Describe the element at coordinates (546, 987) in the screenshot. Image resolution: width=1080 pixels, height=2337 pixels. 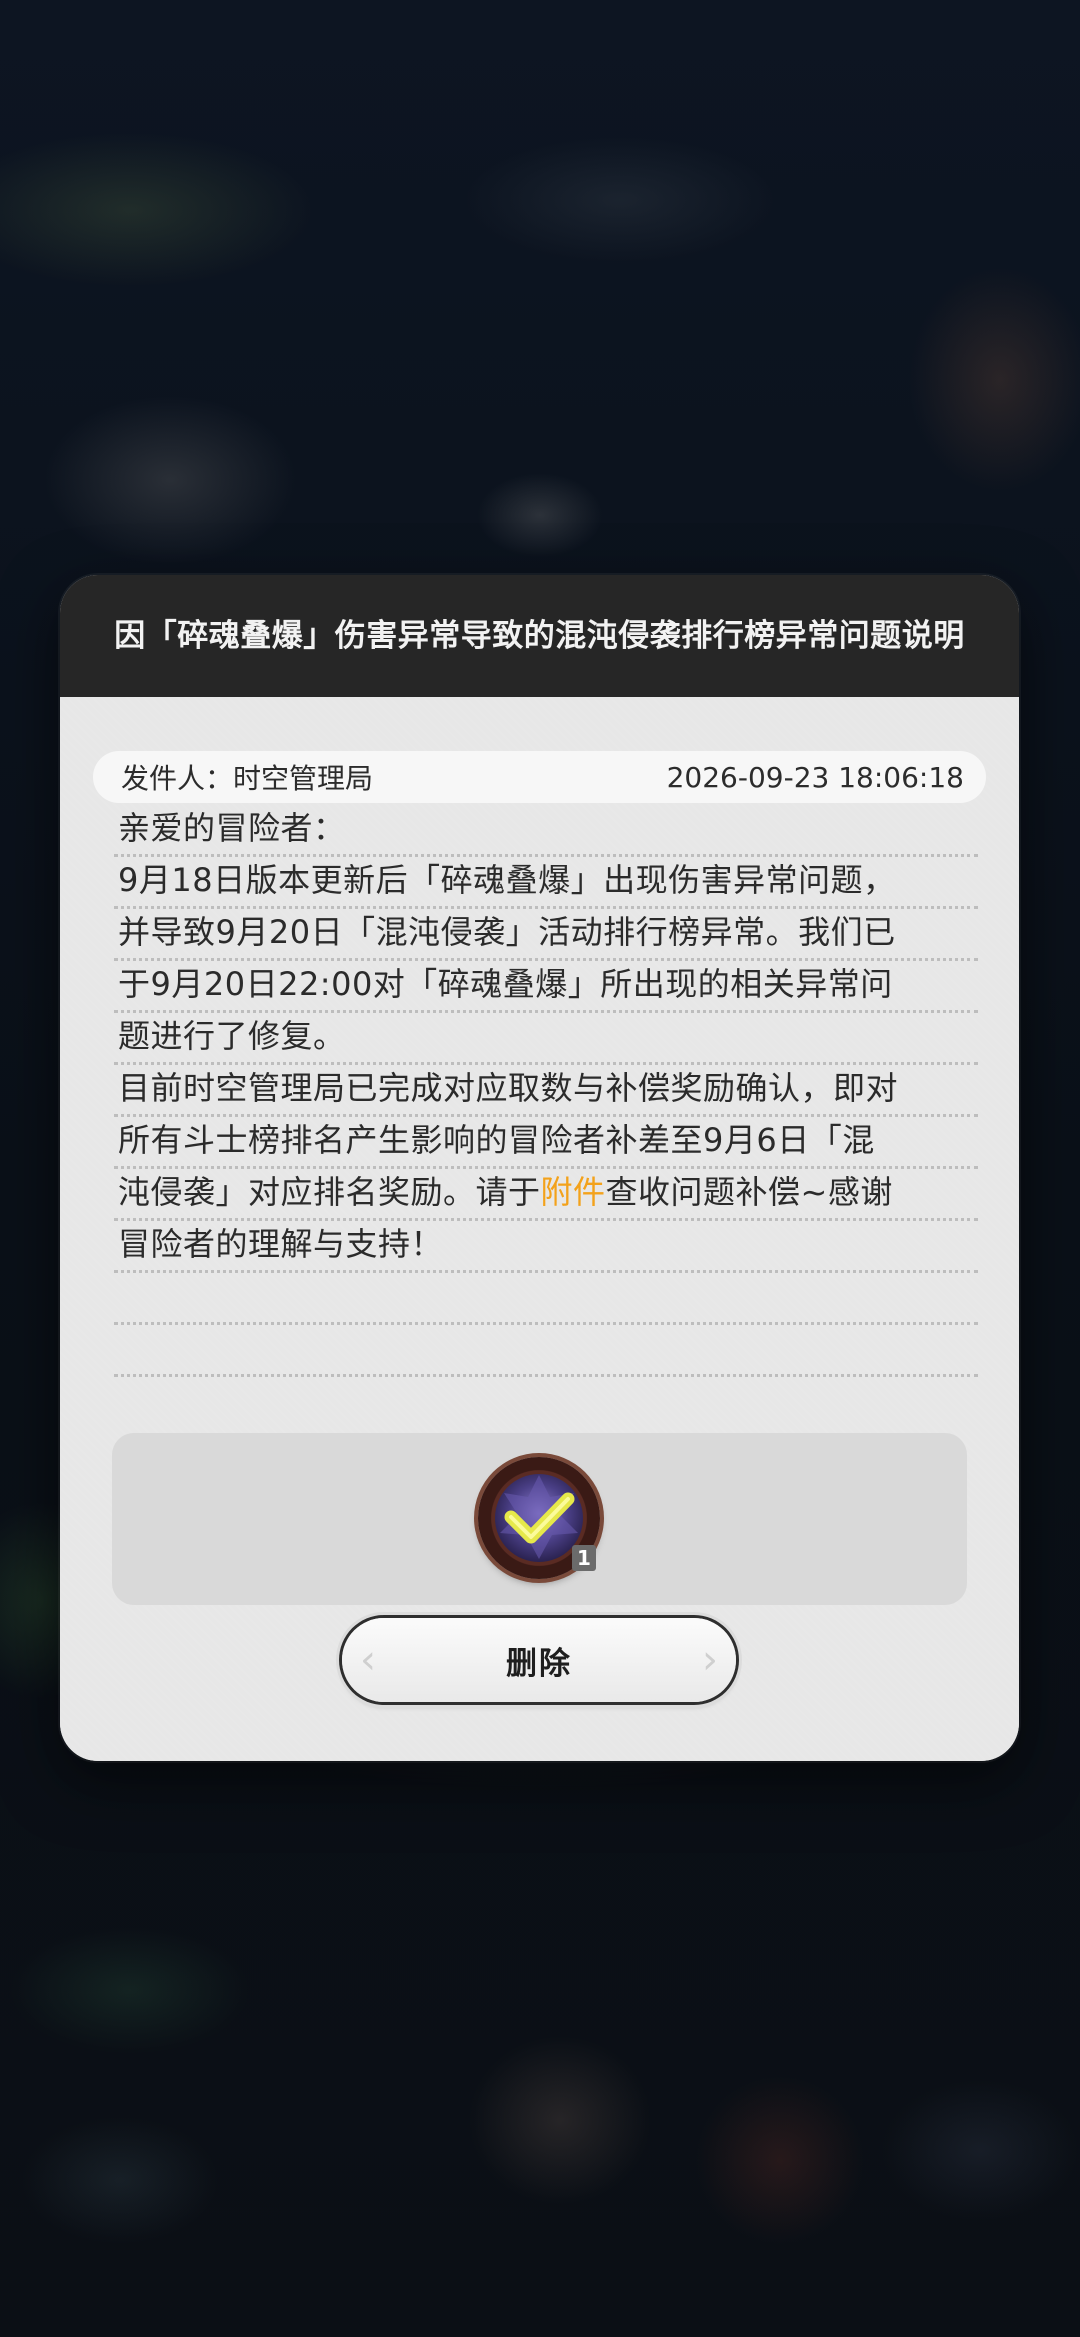
I see `mail-line: 于9月20日22:00对「碎魂叠爆」所出现的相关异常问` at that location.